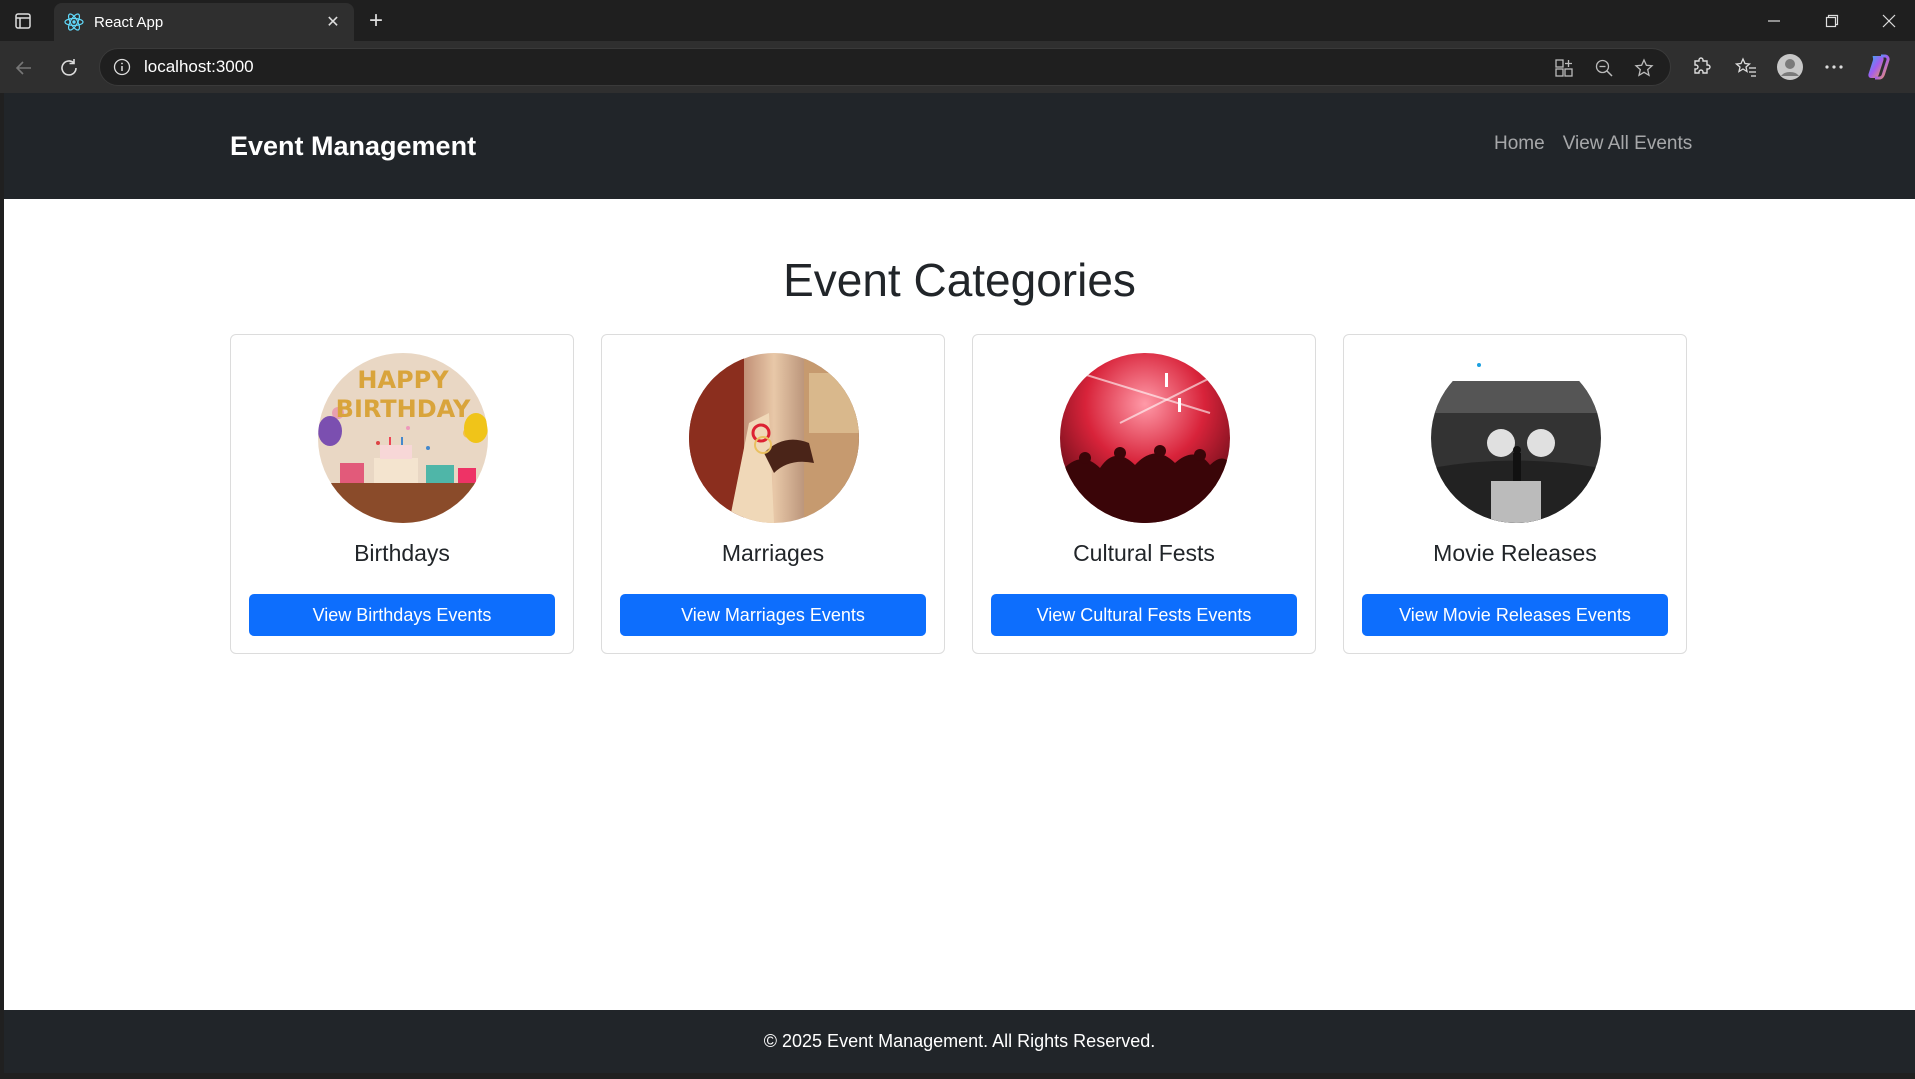 This screenshot has height=1079, width=1915. What do you see at coordinates (1628, 144) in the screenshot?
I see `nav-link-view-all-events: View All Events` at bounding box center [1628, 144].